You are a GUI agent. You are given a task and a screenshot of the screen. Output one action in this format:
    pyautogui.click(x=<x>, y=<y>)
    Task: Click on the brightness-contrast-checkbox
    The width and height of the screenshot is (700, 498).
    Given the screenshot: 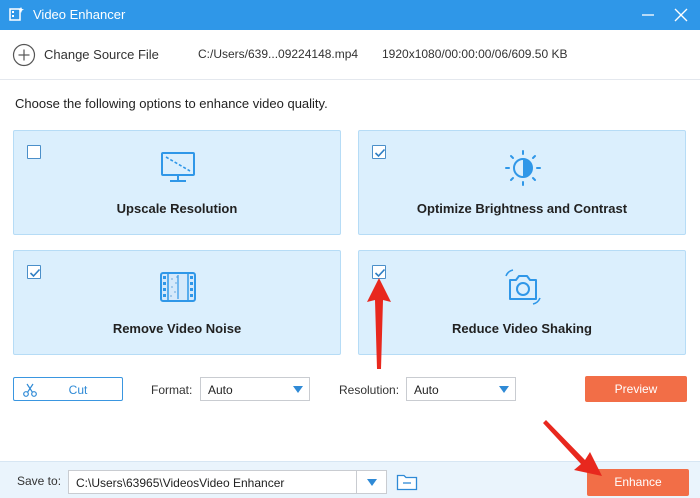 What is the action you would take?
    pyautogui.click(x=379, y=152)
    